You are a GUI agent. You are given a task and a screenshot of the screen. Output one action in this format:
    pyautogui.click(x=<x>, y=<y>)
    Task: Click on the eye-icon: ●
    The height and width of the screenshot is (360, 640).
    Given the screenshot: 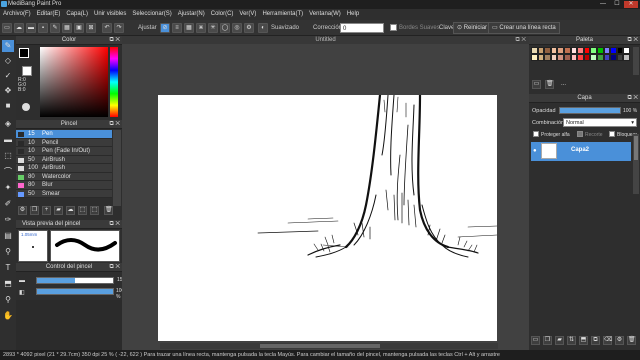 What is the action you would take?
    pyautogui.click(x=536, y=151)
    